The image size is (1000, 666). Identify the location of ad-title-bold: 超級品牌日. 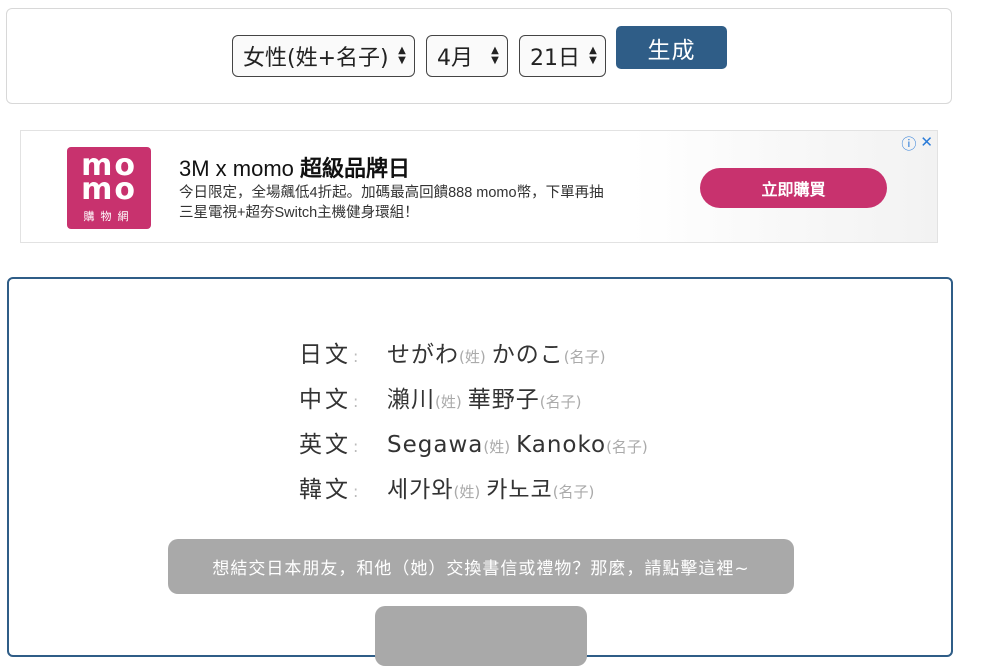
(355, 169).